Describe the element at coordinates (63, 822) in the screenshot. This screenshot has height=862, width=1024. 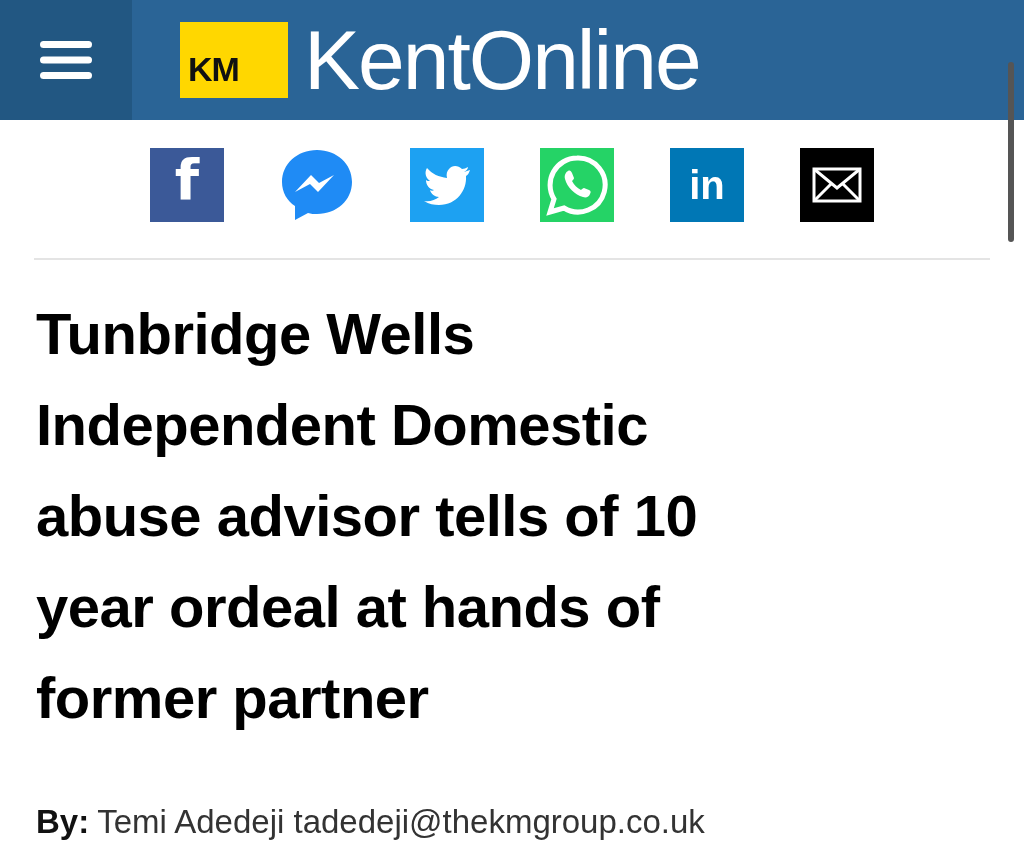
I see `byline-label: By:` at that location.